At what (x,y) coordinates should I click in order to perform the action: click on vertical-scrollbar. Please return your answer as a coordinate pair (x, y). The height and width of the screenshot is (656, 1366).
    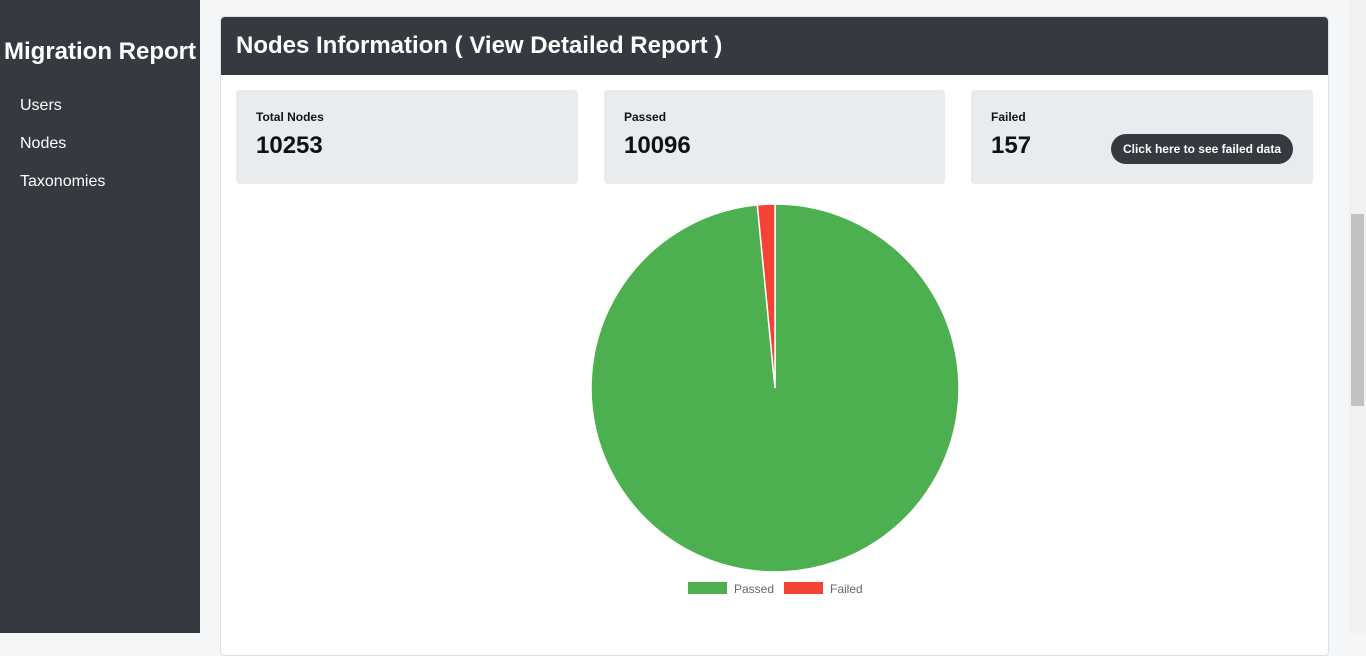
    Looking at the image, I should click on (1357, 316).